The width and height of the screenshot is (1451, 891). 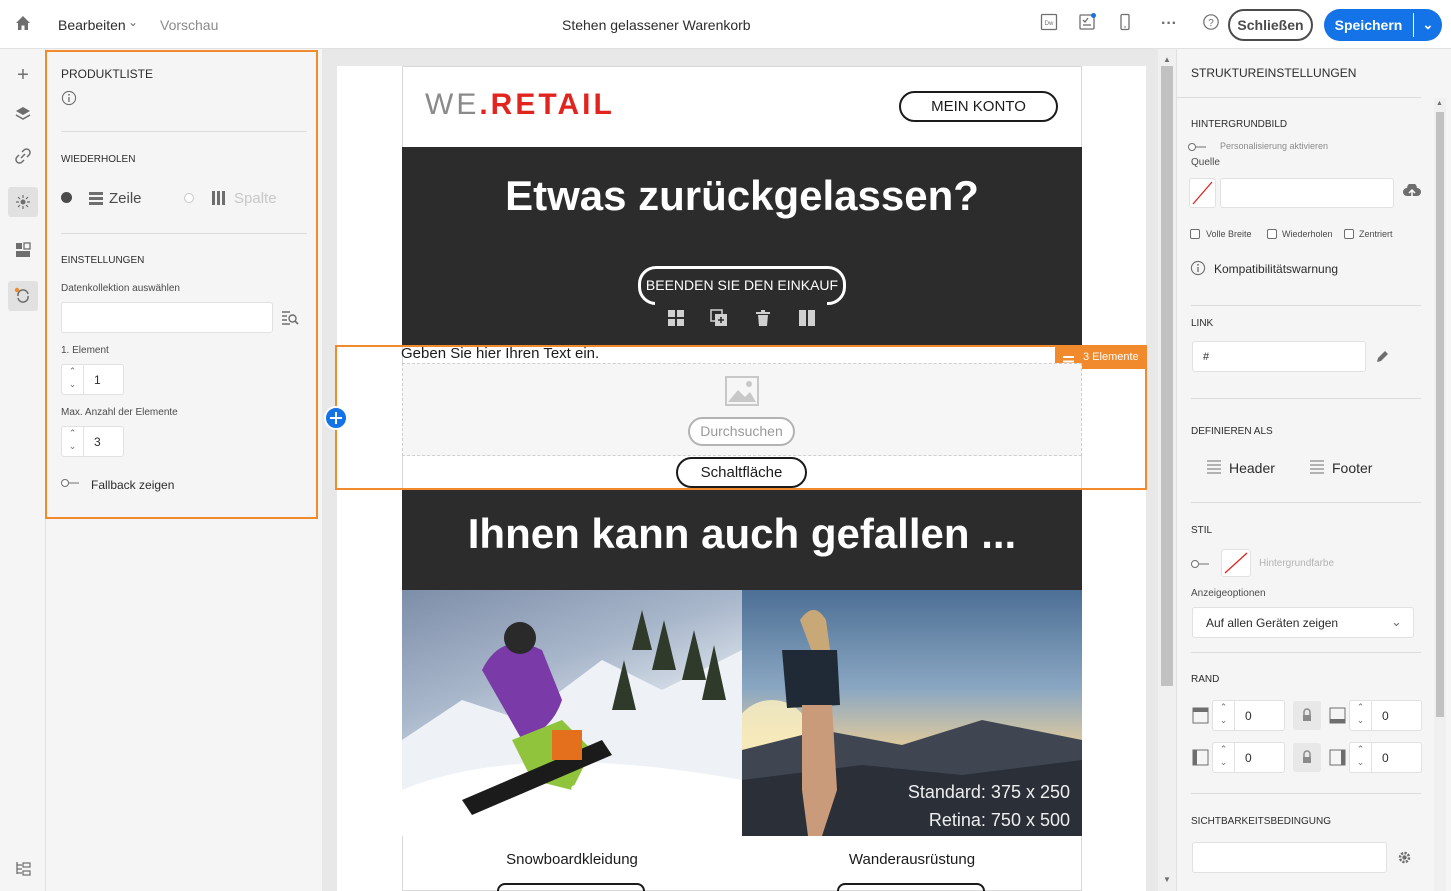 What do you see at coordinates (1272, 623) in the screenshot?
I see `display-options-value: Auf allen Geräten zeigen` at bounding box center [1272, 623].